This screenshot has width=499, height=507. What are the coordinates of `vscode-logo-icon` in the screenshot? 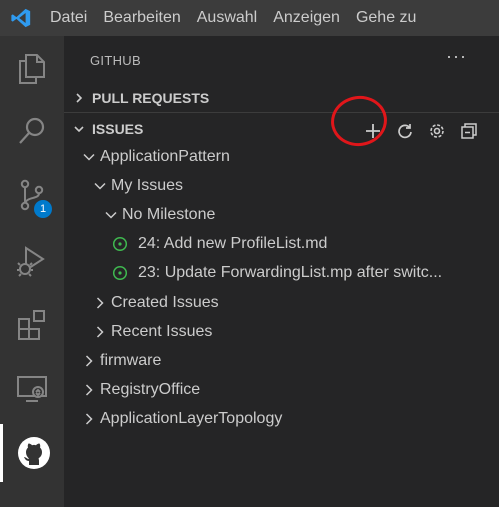 It's located at (21, 18).